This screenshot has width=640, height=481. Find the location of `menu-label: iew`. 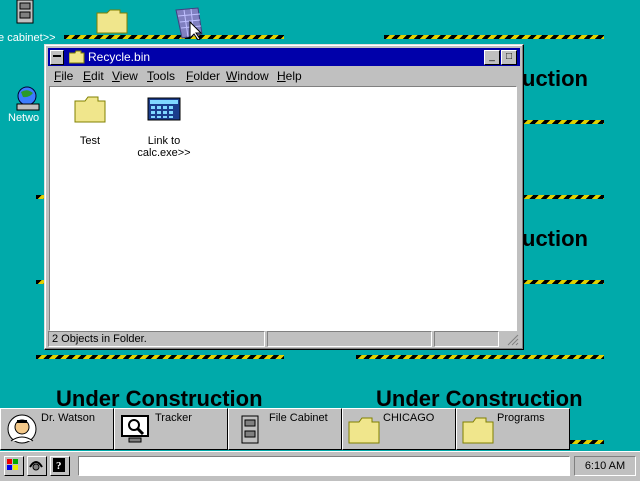

menu-label: iew is located at coordinates (128, 76).